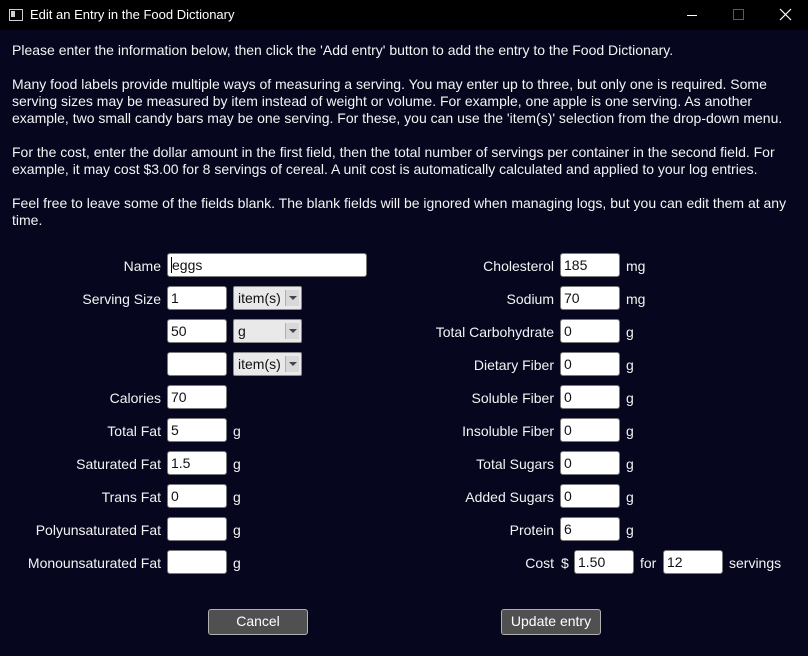 The height and width of the screenshot is (656, 808). Describe the element at coordinates (404, 15) in the screenshot. I see `title-bar: Edit an Entry in the Food Dictionary` at that location.